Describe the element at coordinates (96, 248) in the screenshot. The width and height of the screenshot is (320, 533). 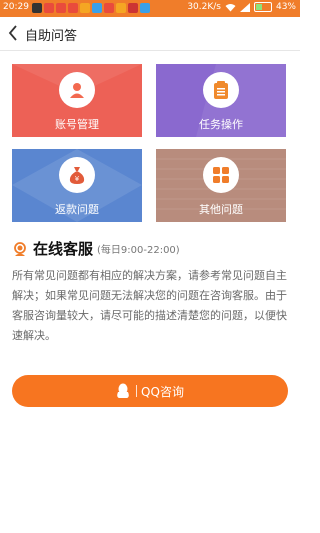
I see `online-service-header: 在线客服 (每日9:00-22:00)` at that location.